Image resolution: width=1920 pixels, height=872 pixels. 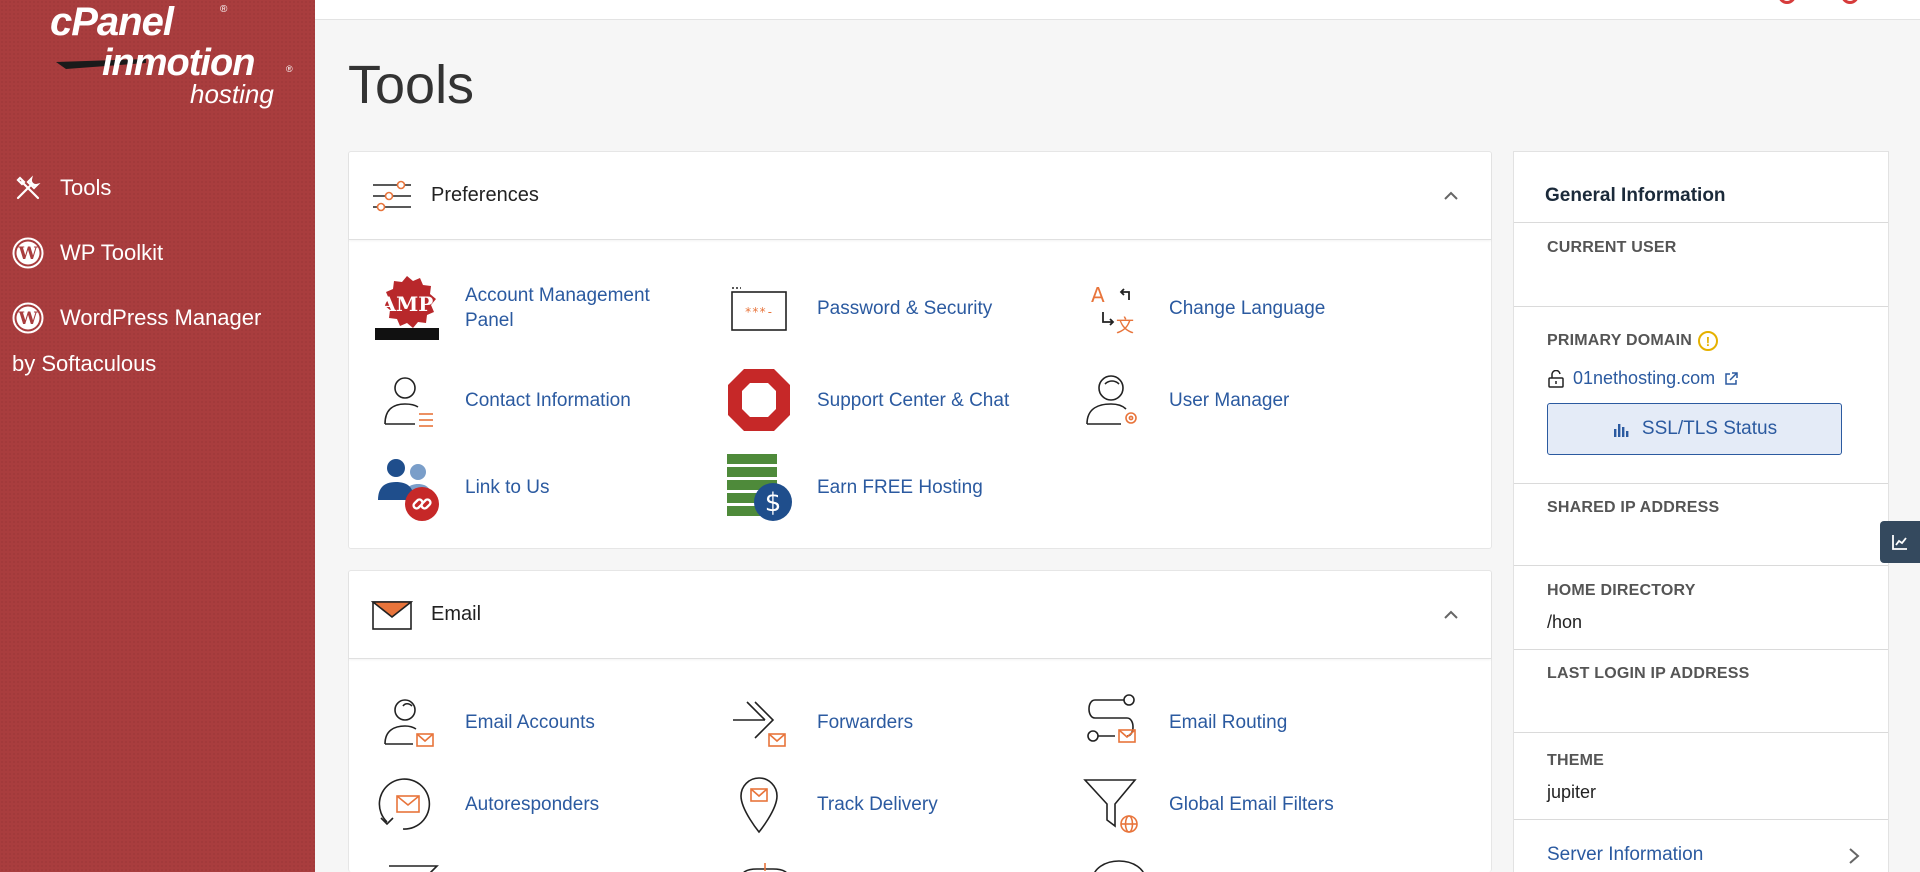 What do you see at coordinates (913, 400) in the screenshot?
I see `tool-label: Support Center & Chat` at bounding box center [913, 400].